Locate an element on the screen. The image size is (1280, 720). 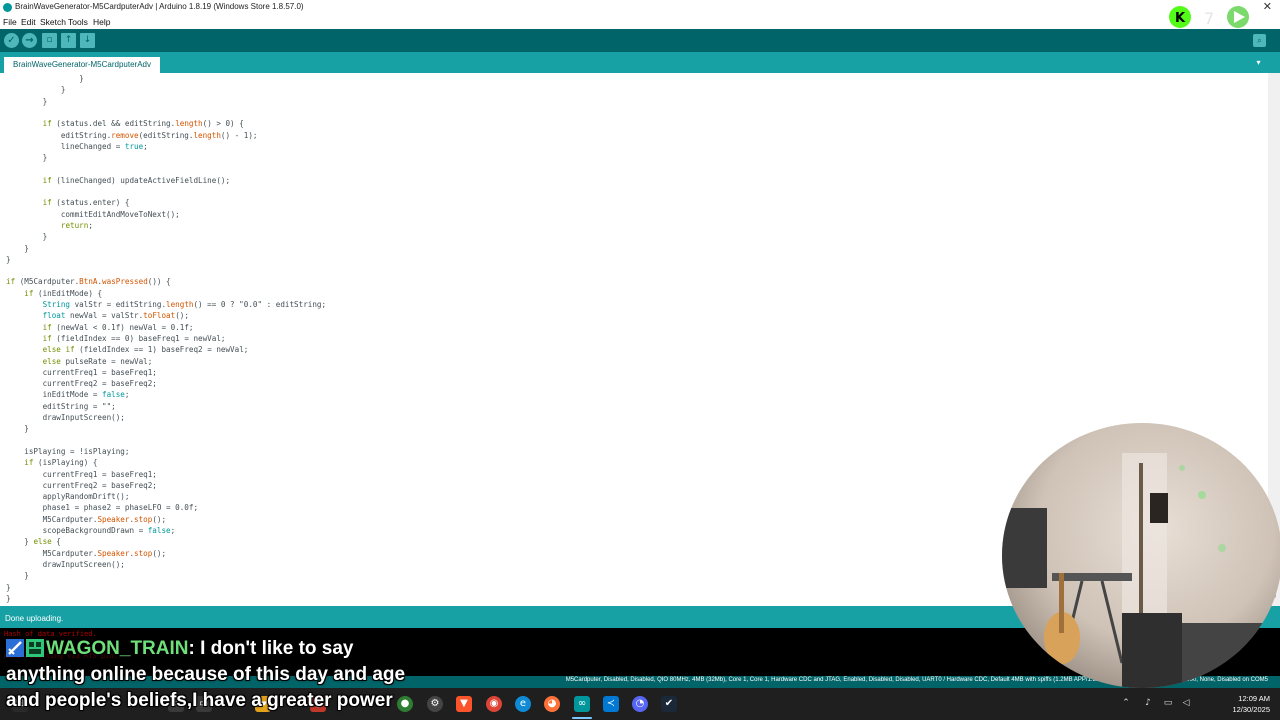
chat-message-line-1: WAGON_TRAIN: I don't like to say is located at coordinates (180, 649).